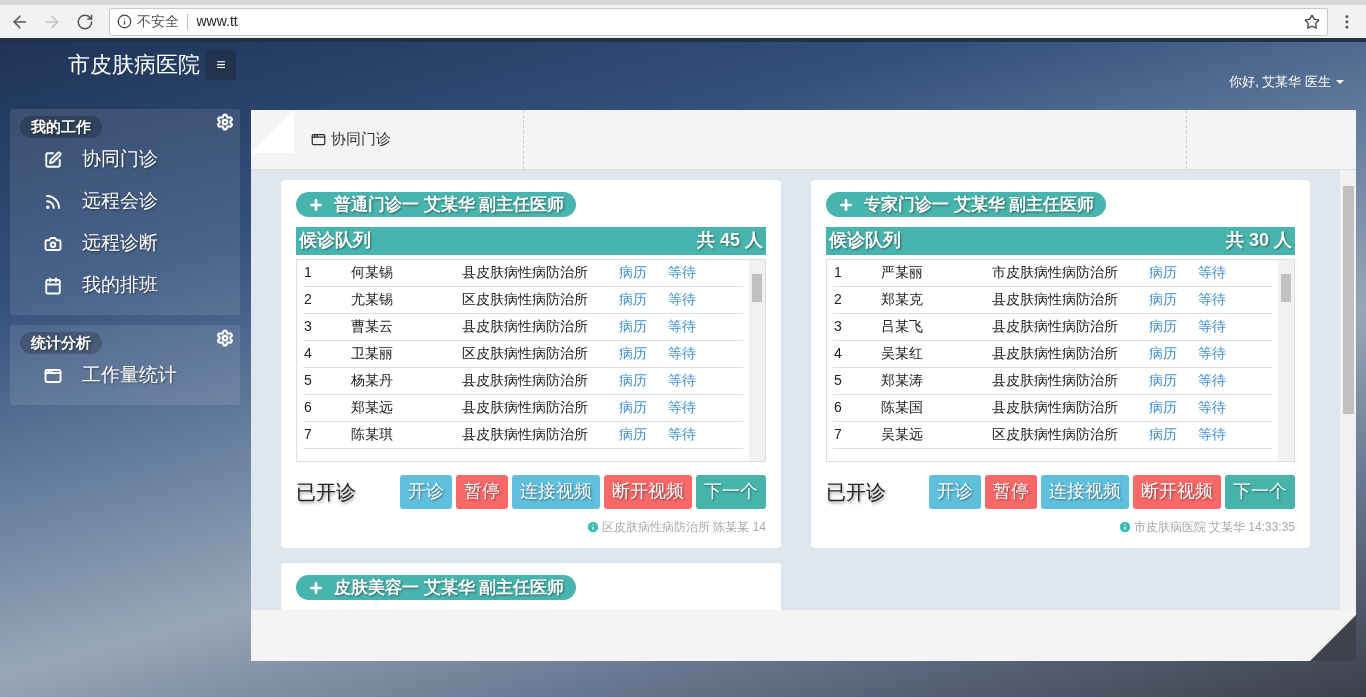 The height and width of the screenshot is (697, 1366). What do you see at coordinates (61, 127) in the screenshot?
I see `section-title: 我的工作` at bounding box center [61, 127].